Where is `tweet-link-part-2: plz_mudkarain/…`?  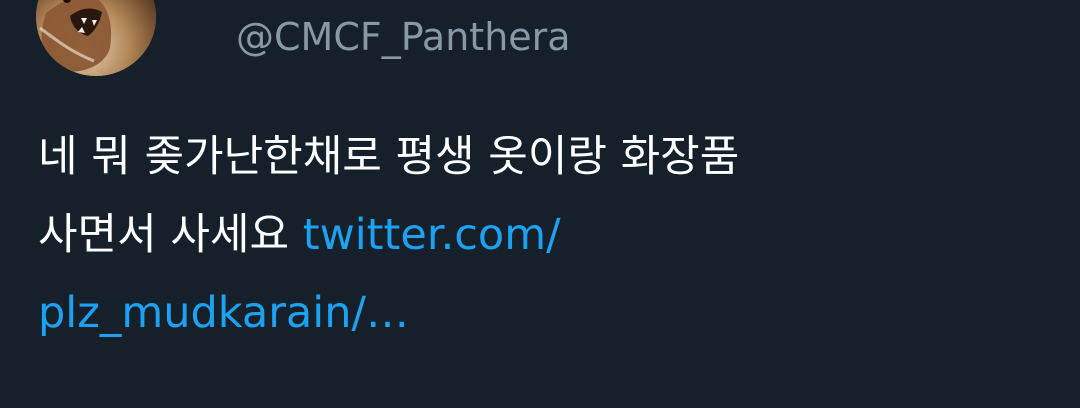
tweet-link-part-2: plz_mudkarain/… is located at coordinates (223, 313).